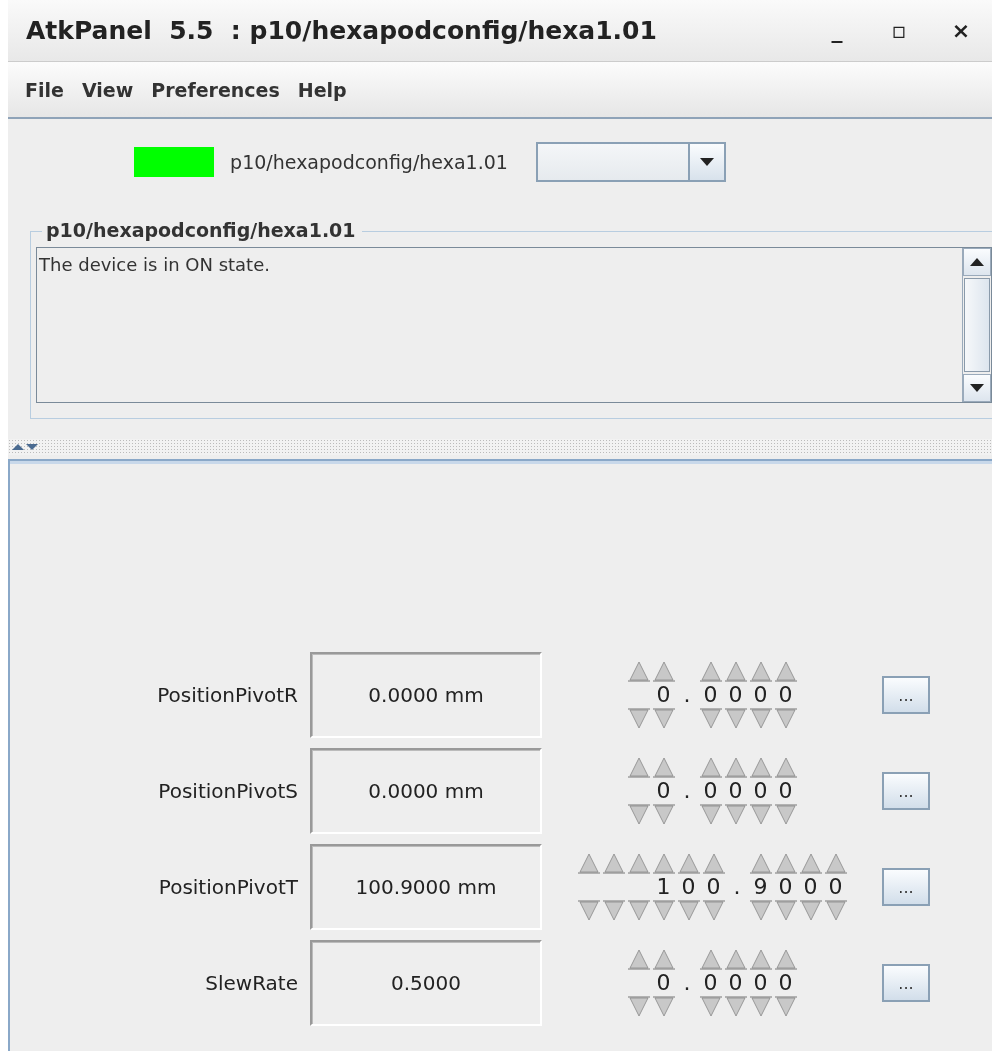  I want to click on wheel-digit: 1, so click(663, 887).